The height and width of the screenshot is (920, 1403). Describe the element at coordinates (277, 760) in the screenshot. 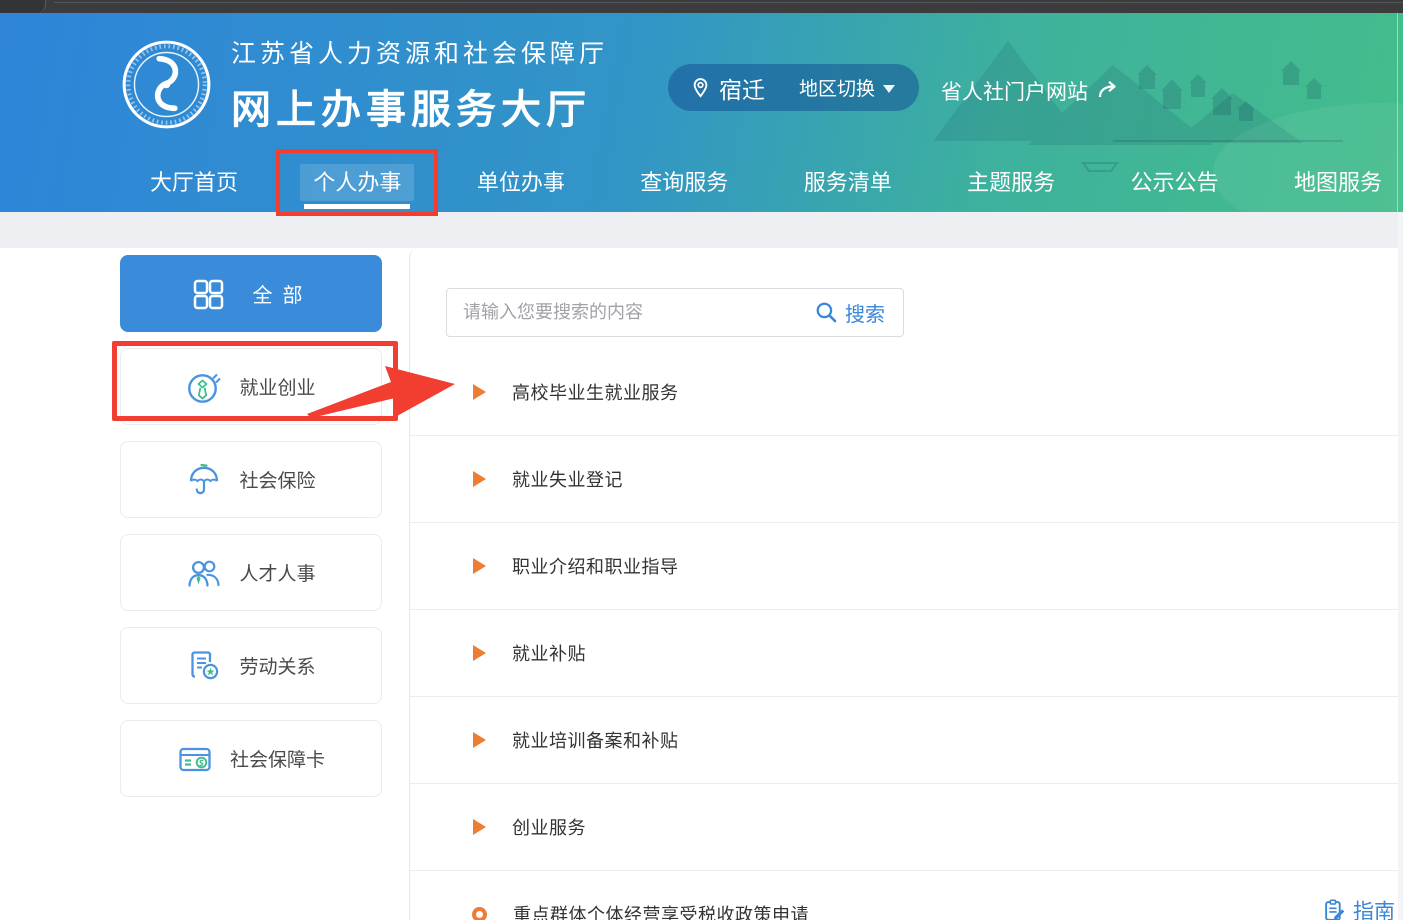

I see `sidebar-item-label: 社会保障卡` at that location.